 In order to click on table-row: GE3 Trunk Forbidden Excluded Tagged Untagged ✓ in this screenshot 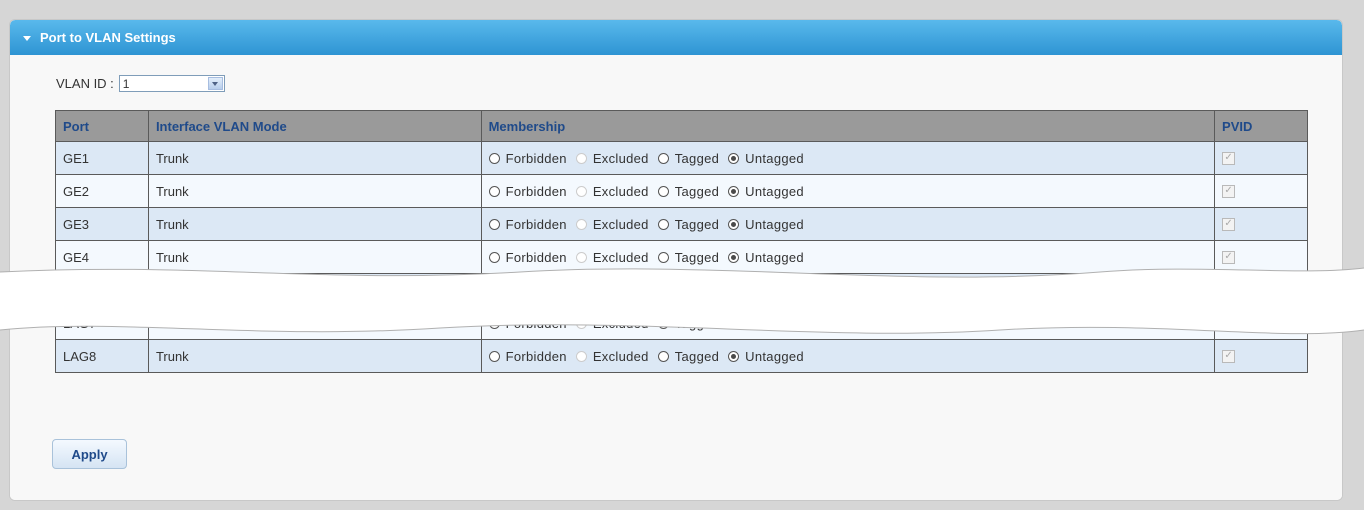, I will do `click(681, 224)`.